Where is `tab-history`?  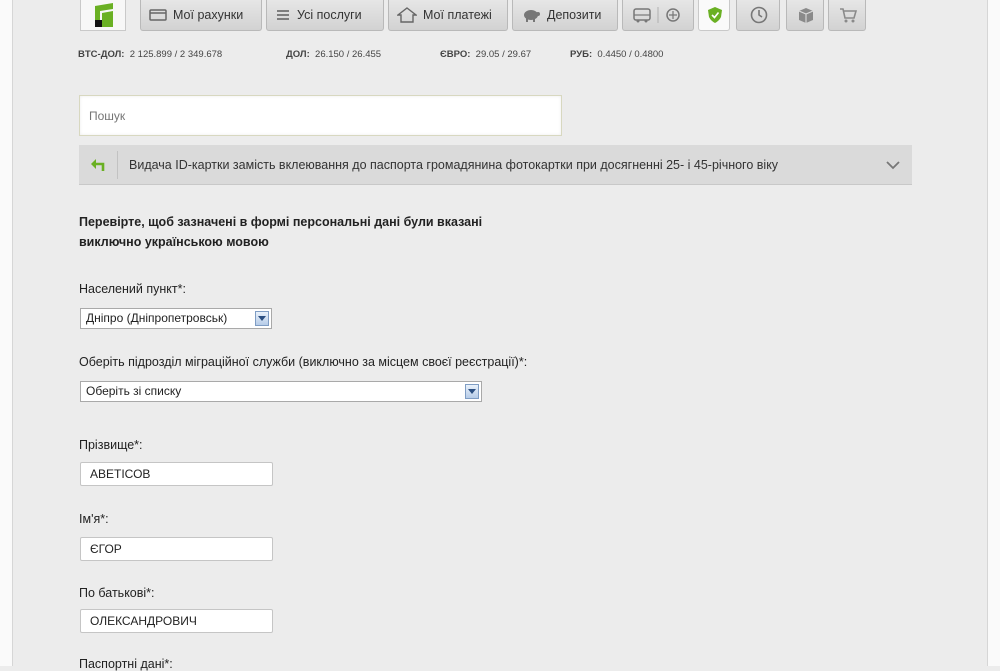 tab-history is located at coordinates (758, 15).